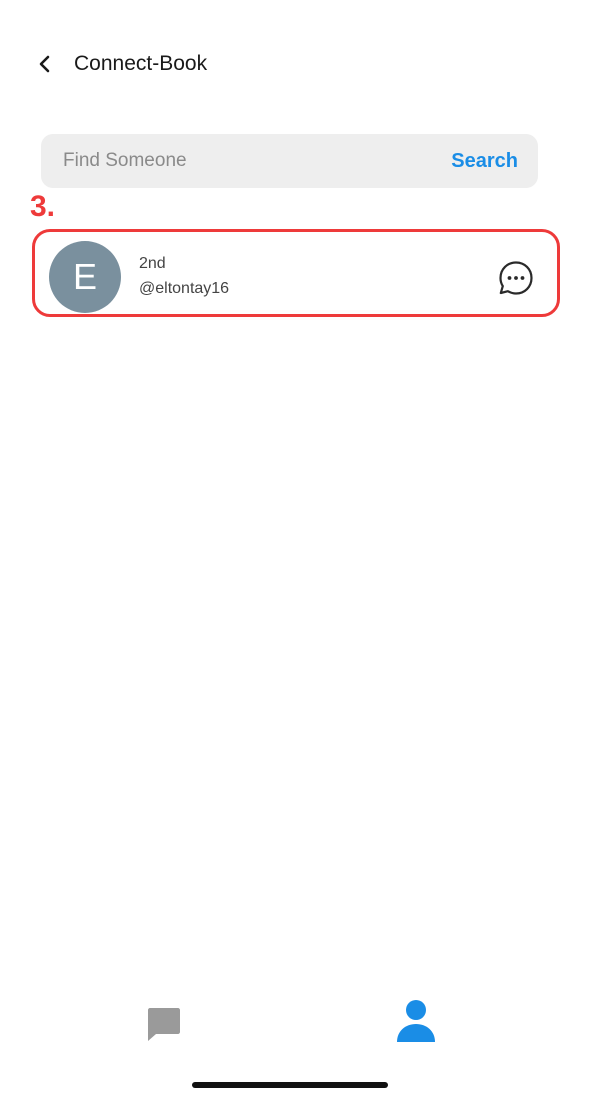 Image resolution: width=590 pixels, height=1100 pixels. I want to click on back-button, so click(45, 64).